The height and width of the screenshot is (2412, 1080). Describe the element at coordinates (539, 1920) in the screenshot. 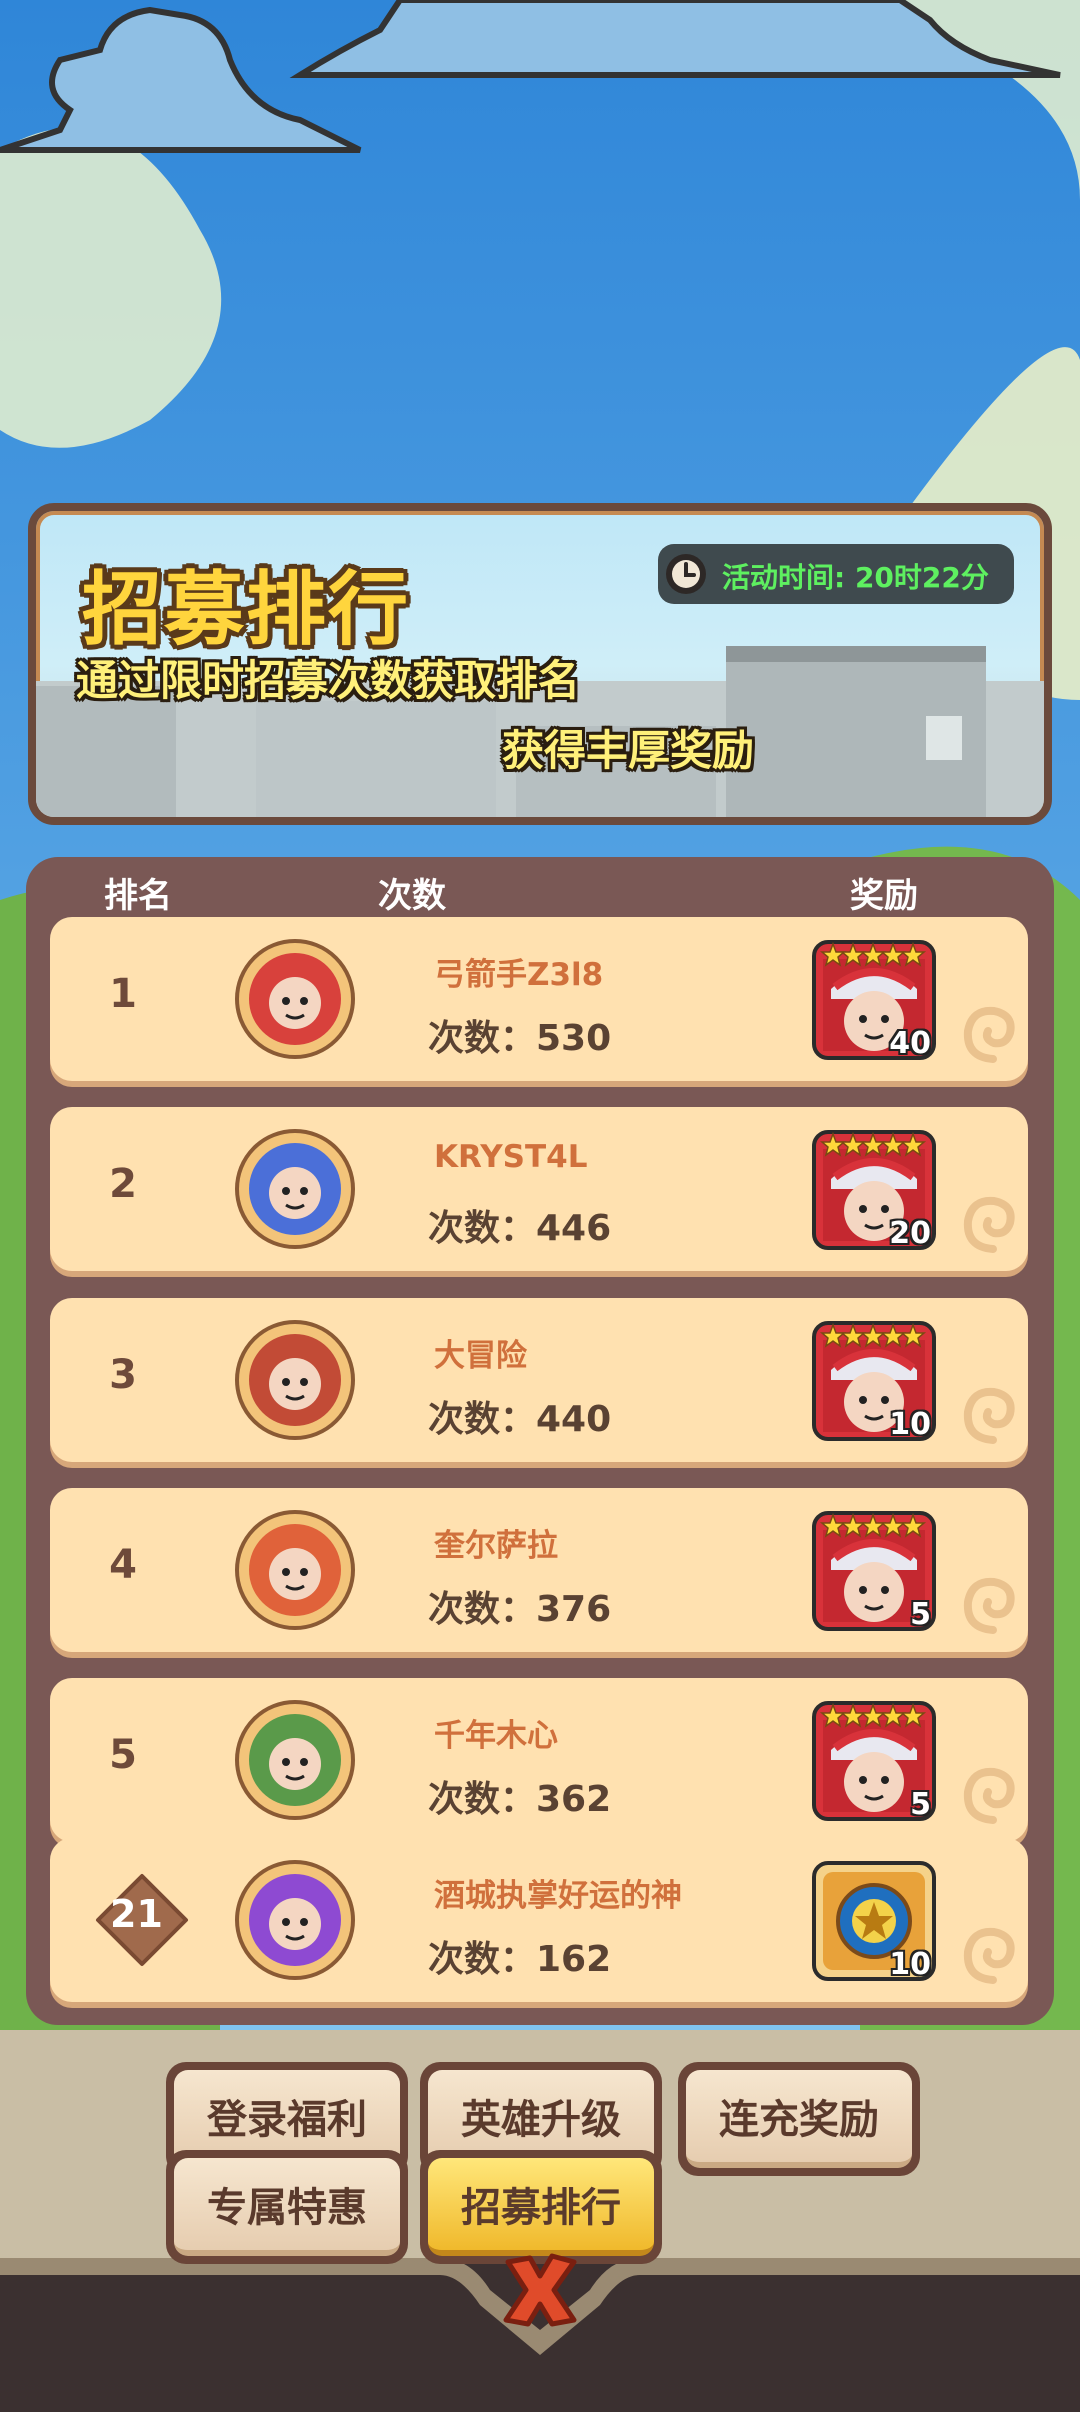

I see `my-rank-row: 21 酒城执掌好运的神次数：162 10` at that location.